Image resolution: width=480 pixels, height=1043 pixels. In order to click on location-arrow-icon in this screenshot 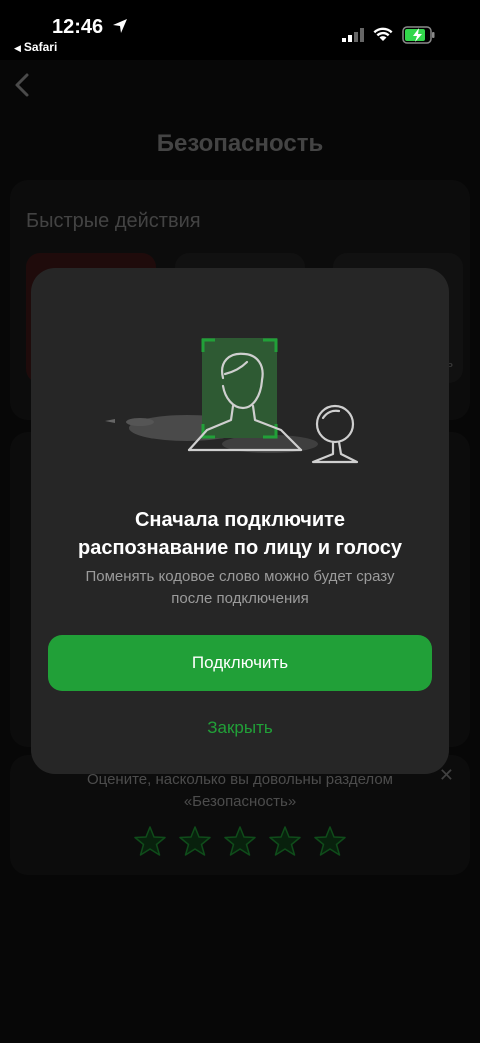, I will do `click(120, 26)`.